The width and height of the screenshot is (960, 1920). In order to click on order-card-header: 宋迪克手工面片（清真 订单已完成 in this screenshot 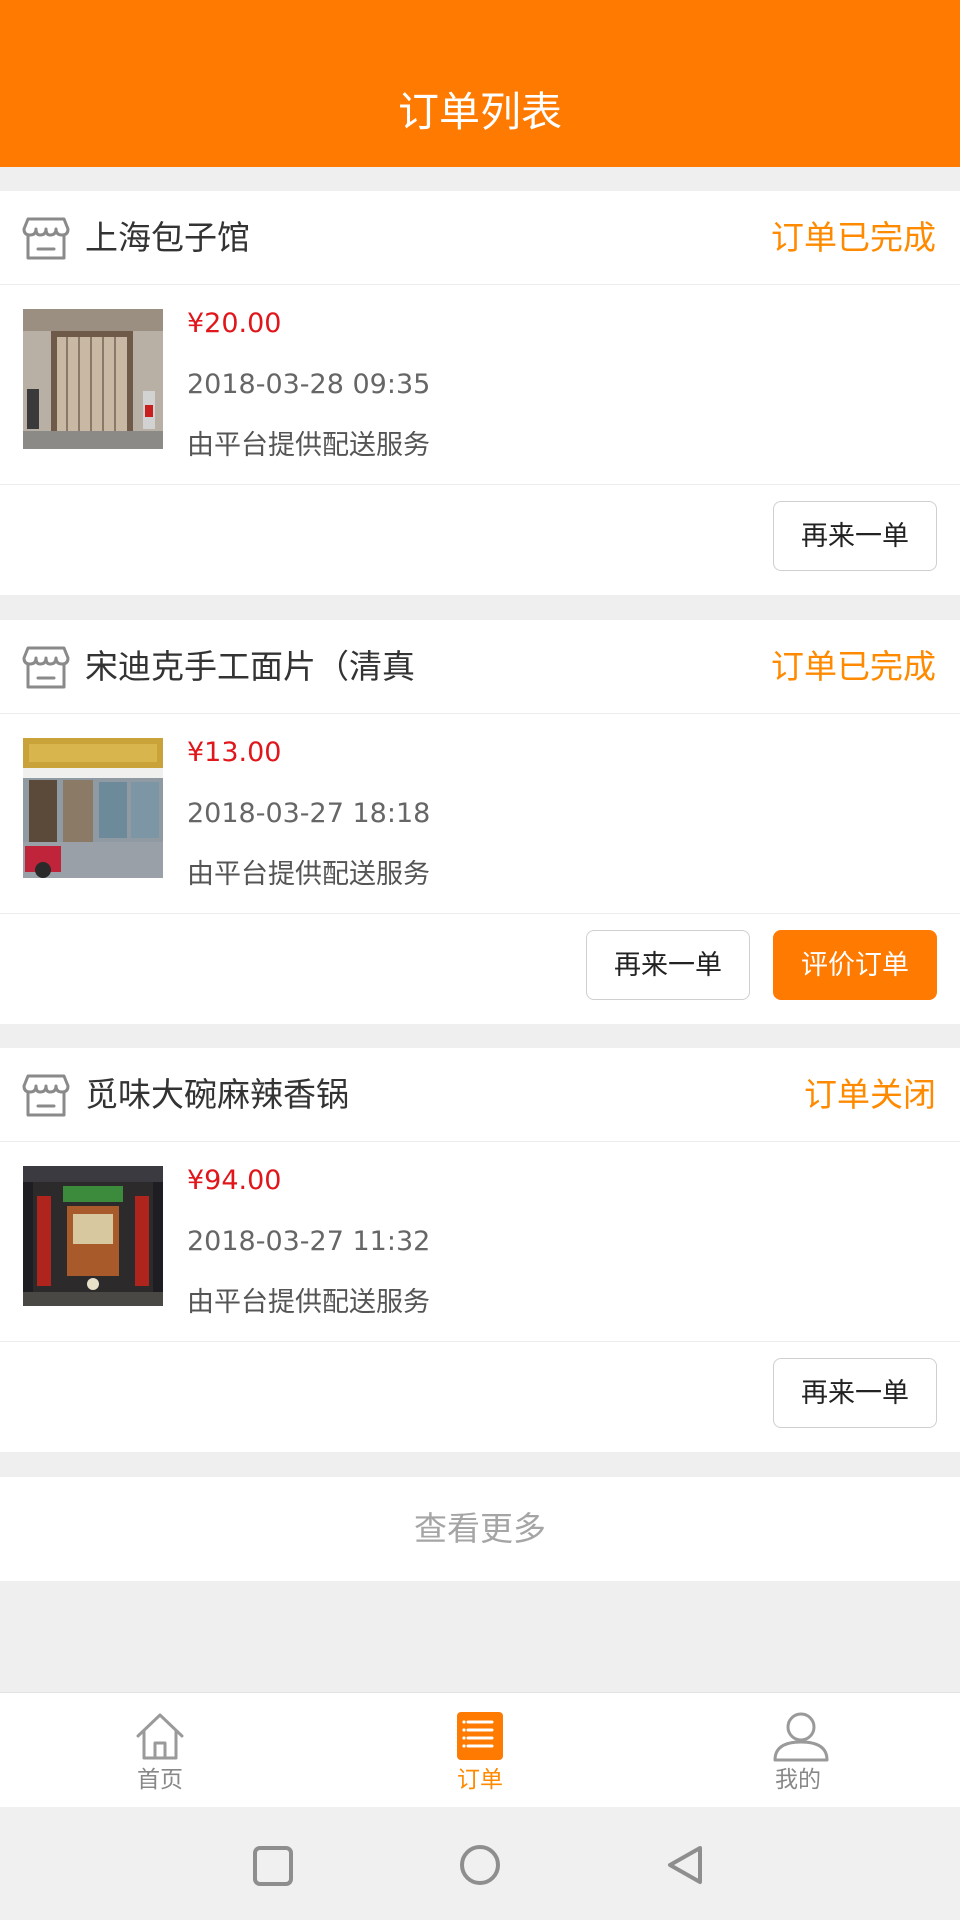, I will do `click(480, 667)`.